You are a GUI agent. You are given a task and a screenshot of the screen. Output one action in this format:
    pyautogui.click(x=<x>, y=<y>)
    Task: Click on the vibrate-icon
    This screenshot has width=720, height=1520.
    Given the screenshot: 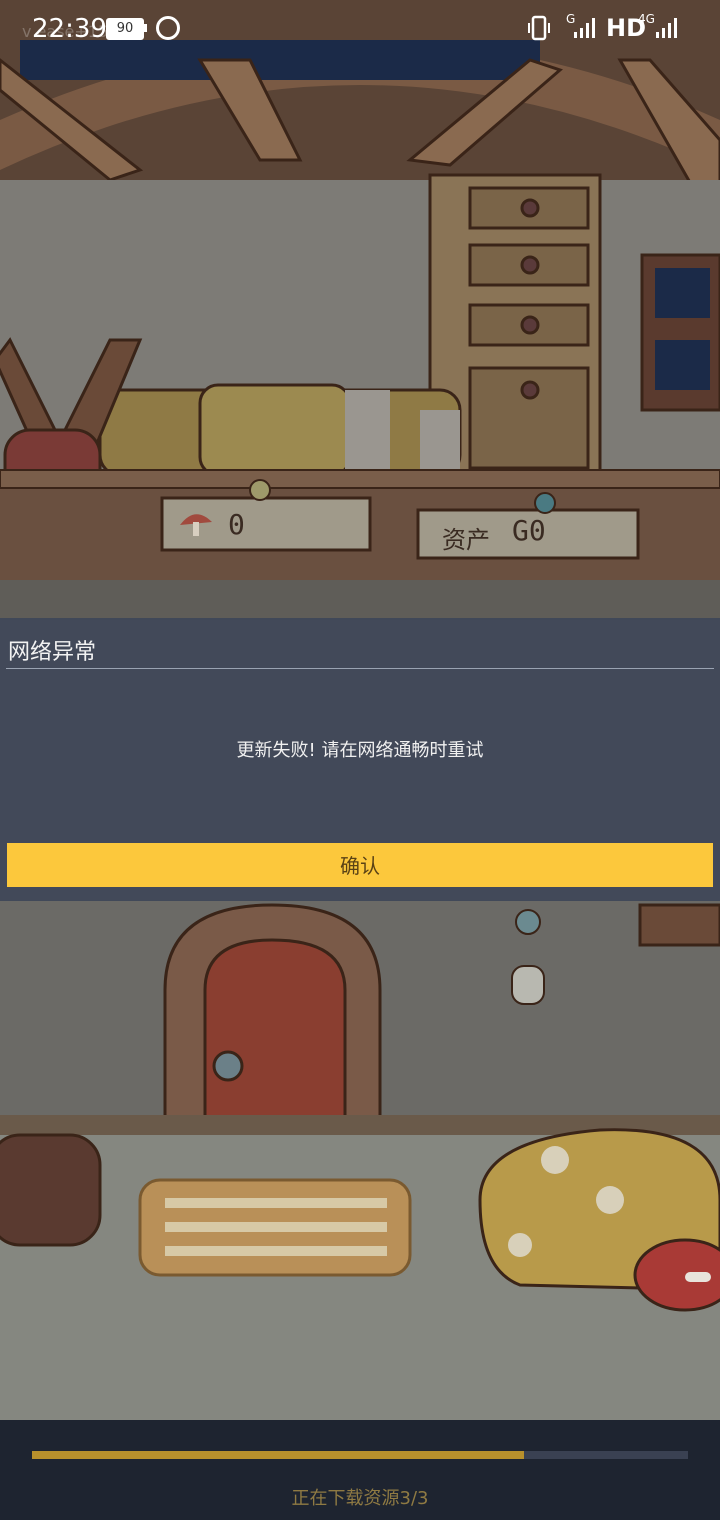 What is the action you would take?
    pyautogui.click(x=539, y=28)
    